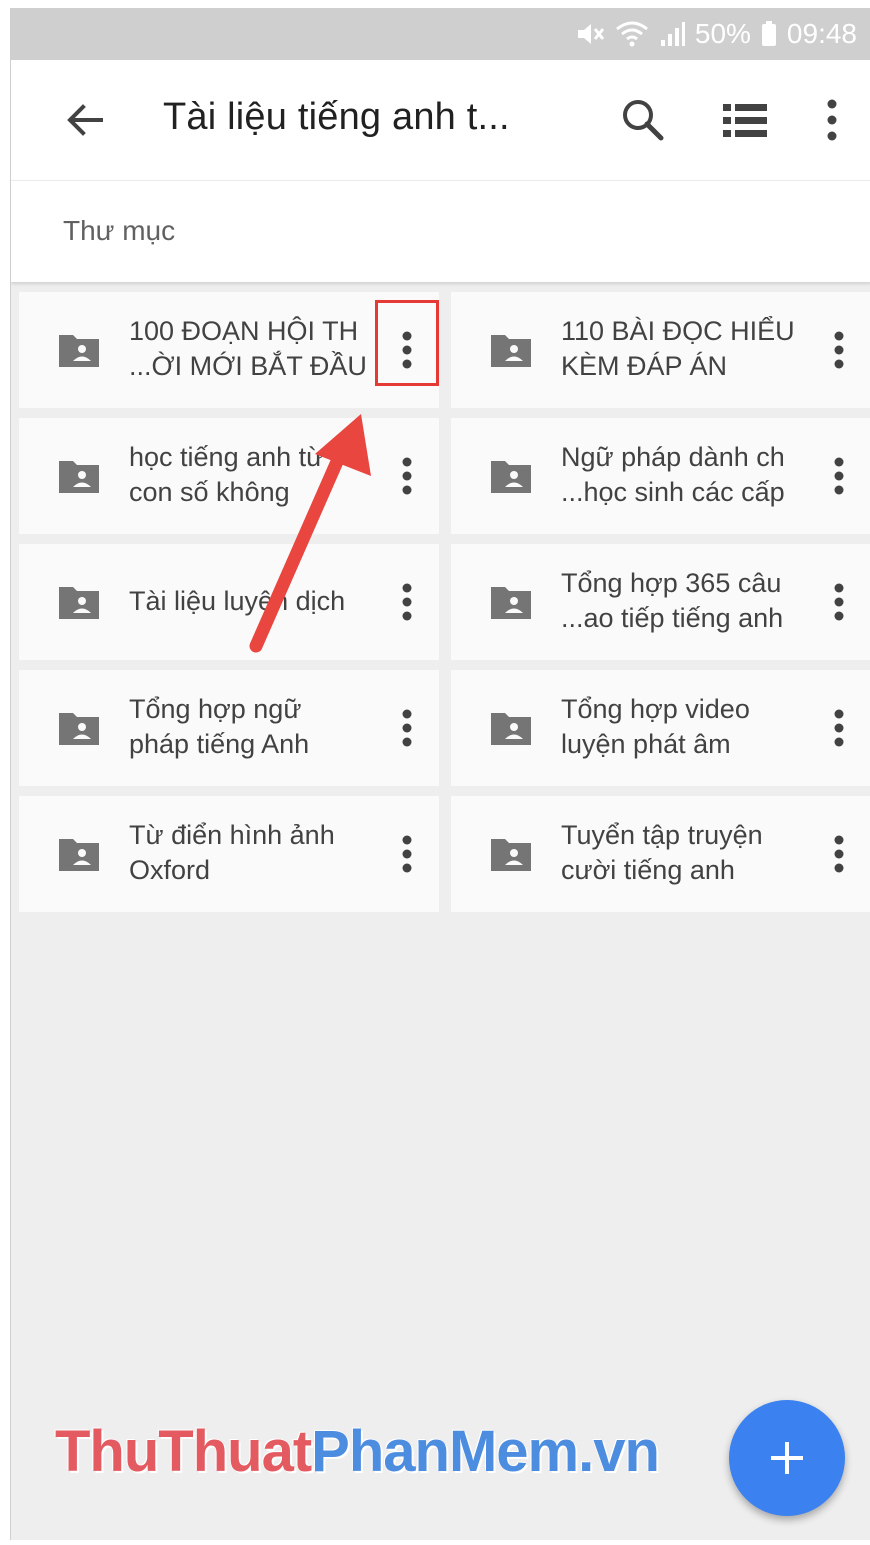  I want to click on folder-name: Ngữ pháp dành ch ...học sinh các cấp, so click(673, 474).